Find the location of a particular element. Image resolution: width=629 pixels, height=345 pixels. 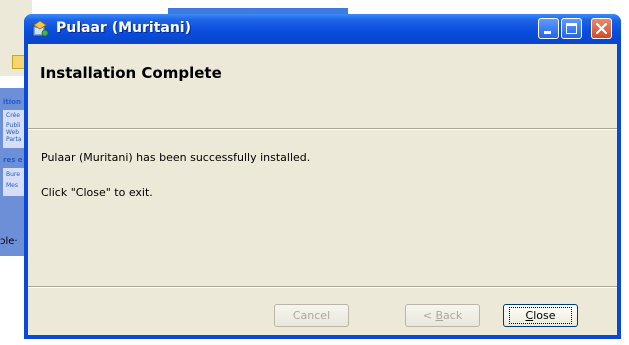

footer-separator is located at coordinates (322, 287).